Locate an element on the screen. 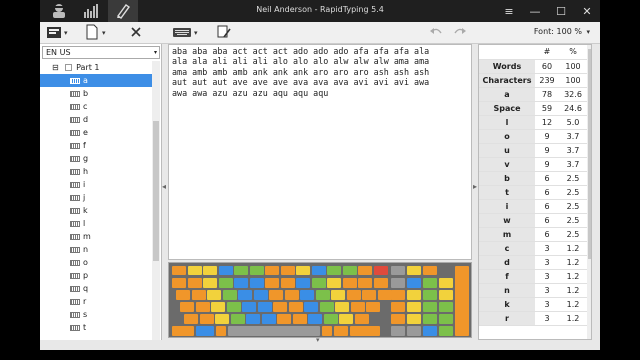 This screenshot has width=640, height=360. redo-button is located at coordinates (460, 33).